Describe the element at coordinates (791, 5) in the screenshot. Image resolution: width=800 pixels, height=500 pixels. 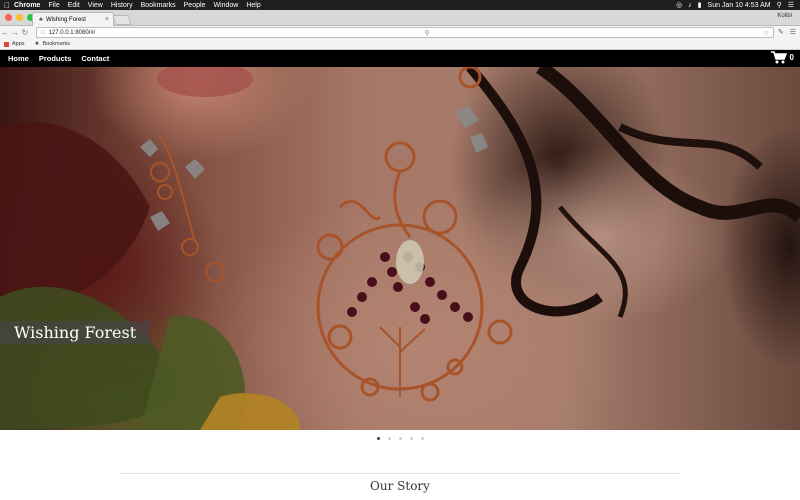
I see `list-icon: ☰` at that location.